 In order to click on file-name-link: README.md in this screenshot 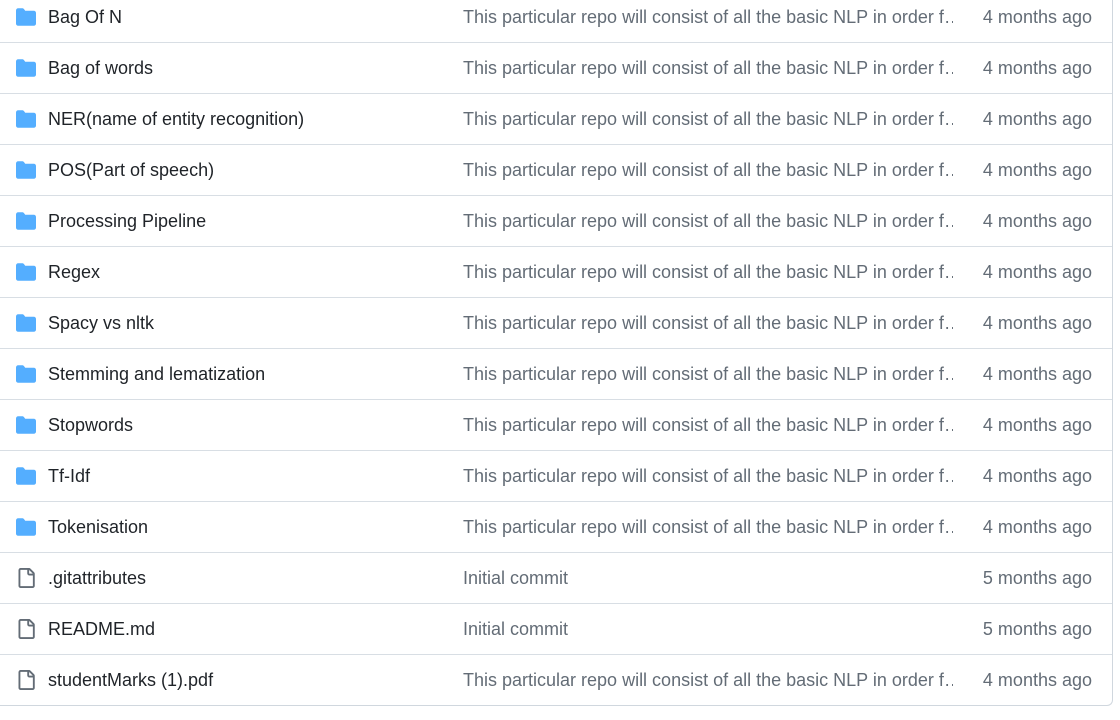, I will do `click(255, 629)`.